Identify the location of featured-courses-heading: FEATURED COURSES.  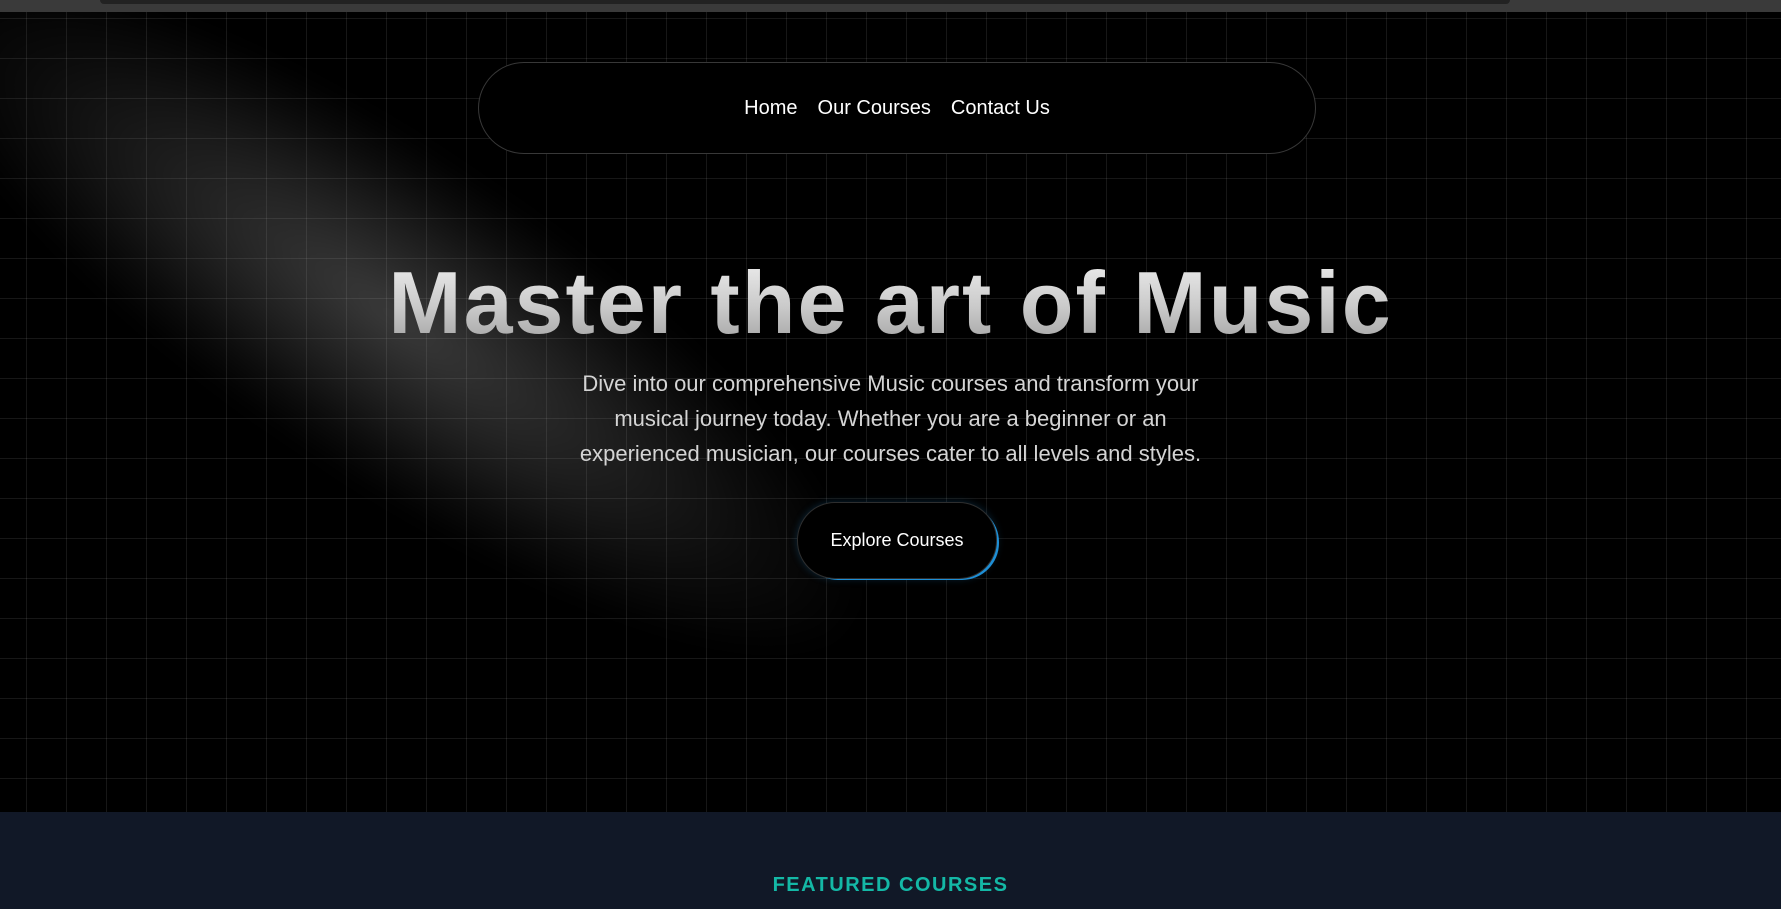
(890, 885).